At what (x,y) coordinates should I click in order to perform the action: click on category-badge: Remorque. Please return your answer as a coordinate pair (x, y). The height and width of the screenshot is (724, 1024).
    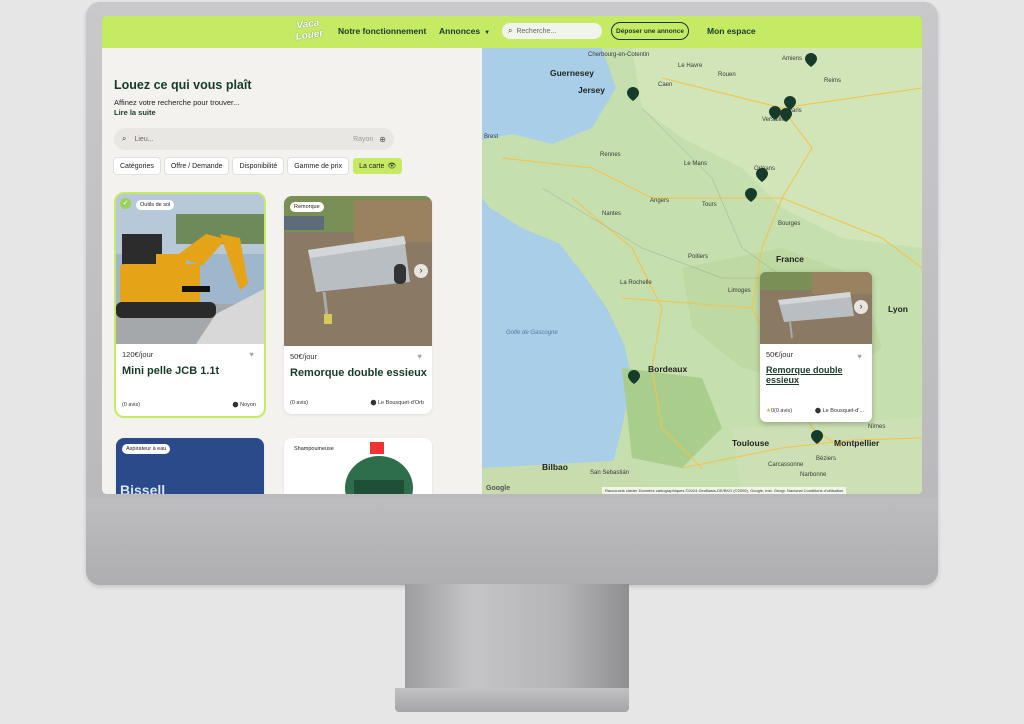
    Looking at the image, I should click on (307, 207).